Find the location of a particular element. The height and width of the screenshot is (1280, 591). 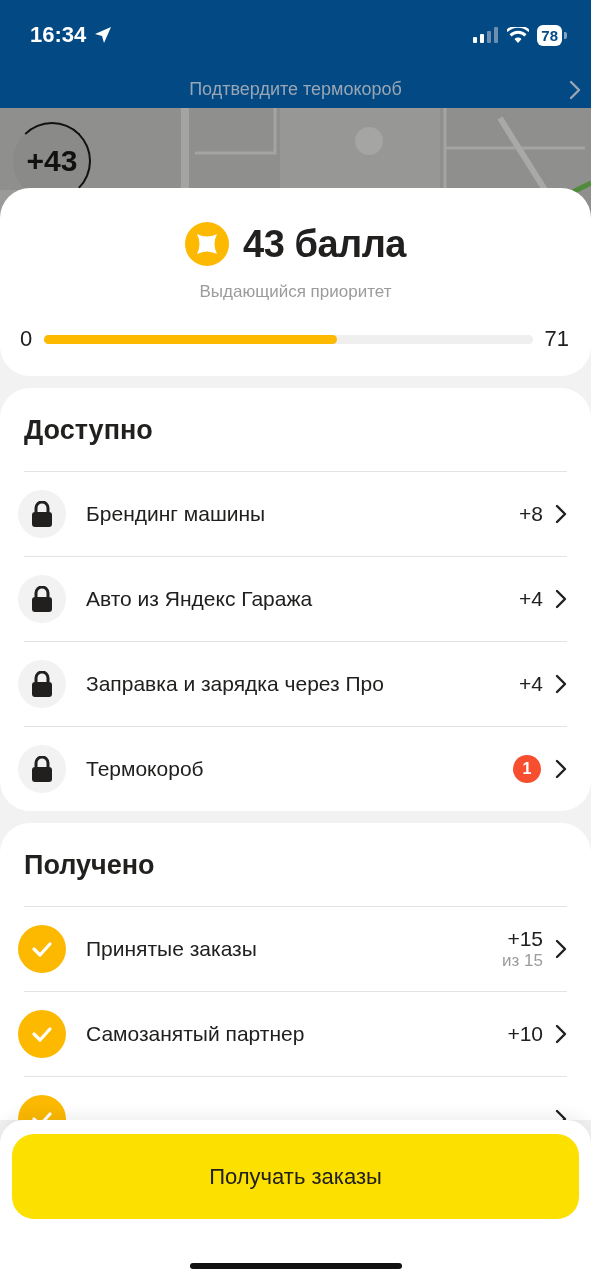

points-value: +8 is located at coordinates (531, 513).